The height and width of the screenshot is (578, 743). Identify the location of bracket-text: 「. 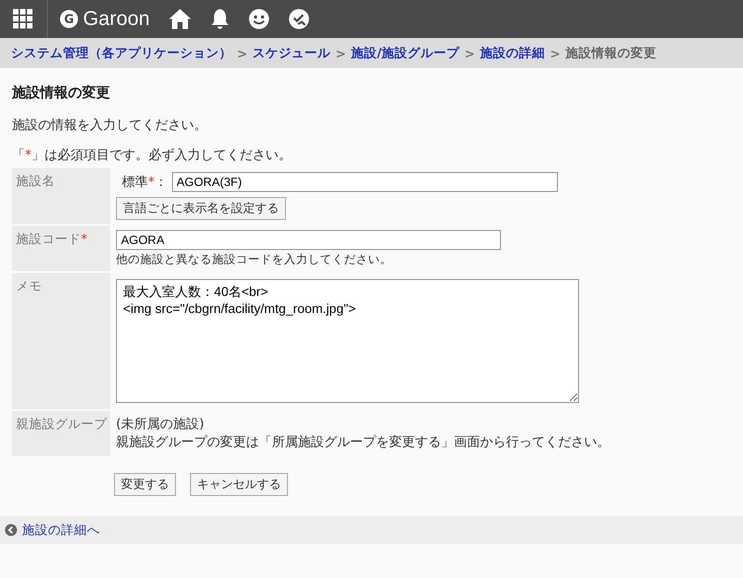
(18, 155).